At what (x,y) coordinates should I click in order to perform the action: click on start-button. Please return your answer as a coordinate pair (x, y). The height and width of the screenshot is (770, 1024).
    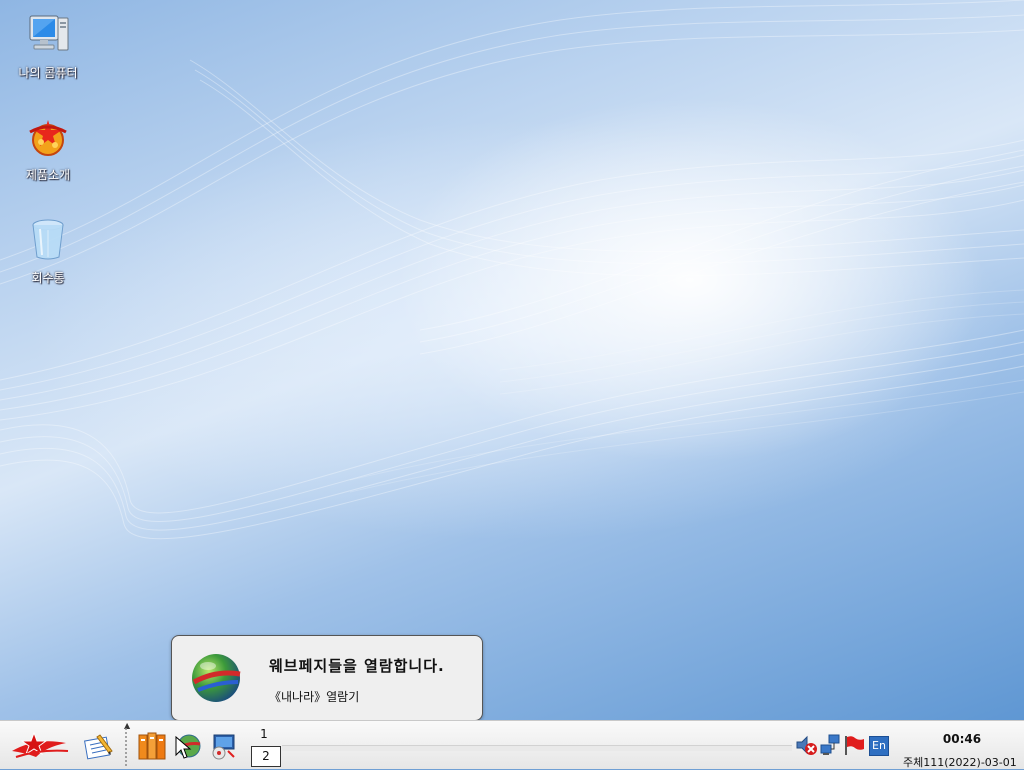
    Looking at the image, I should click on (39, 746).